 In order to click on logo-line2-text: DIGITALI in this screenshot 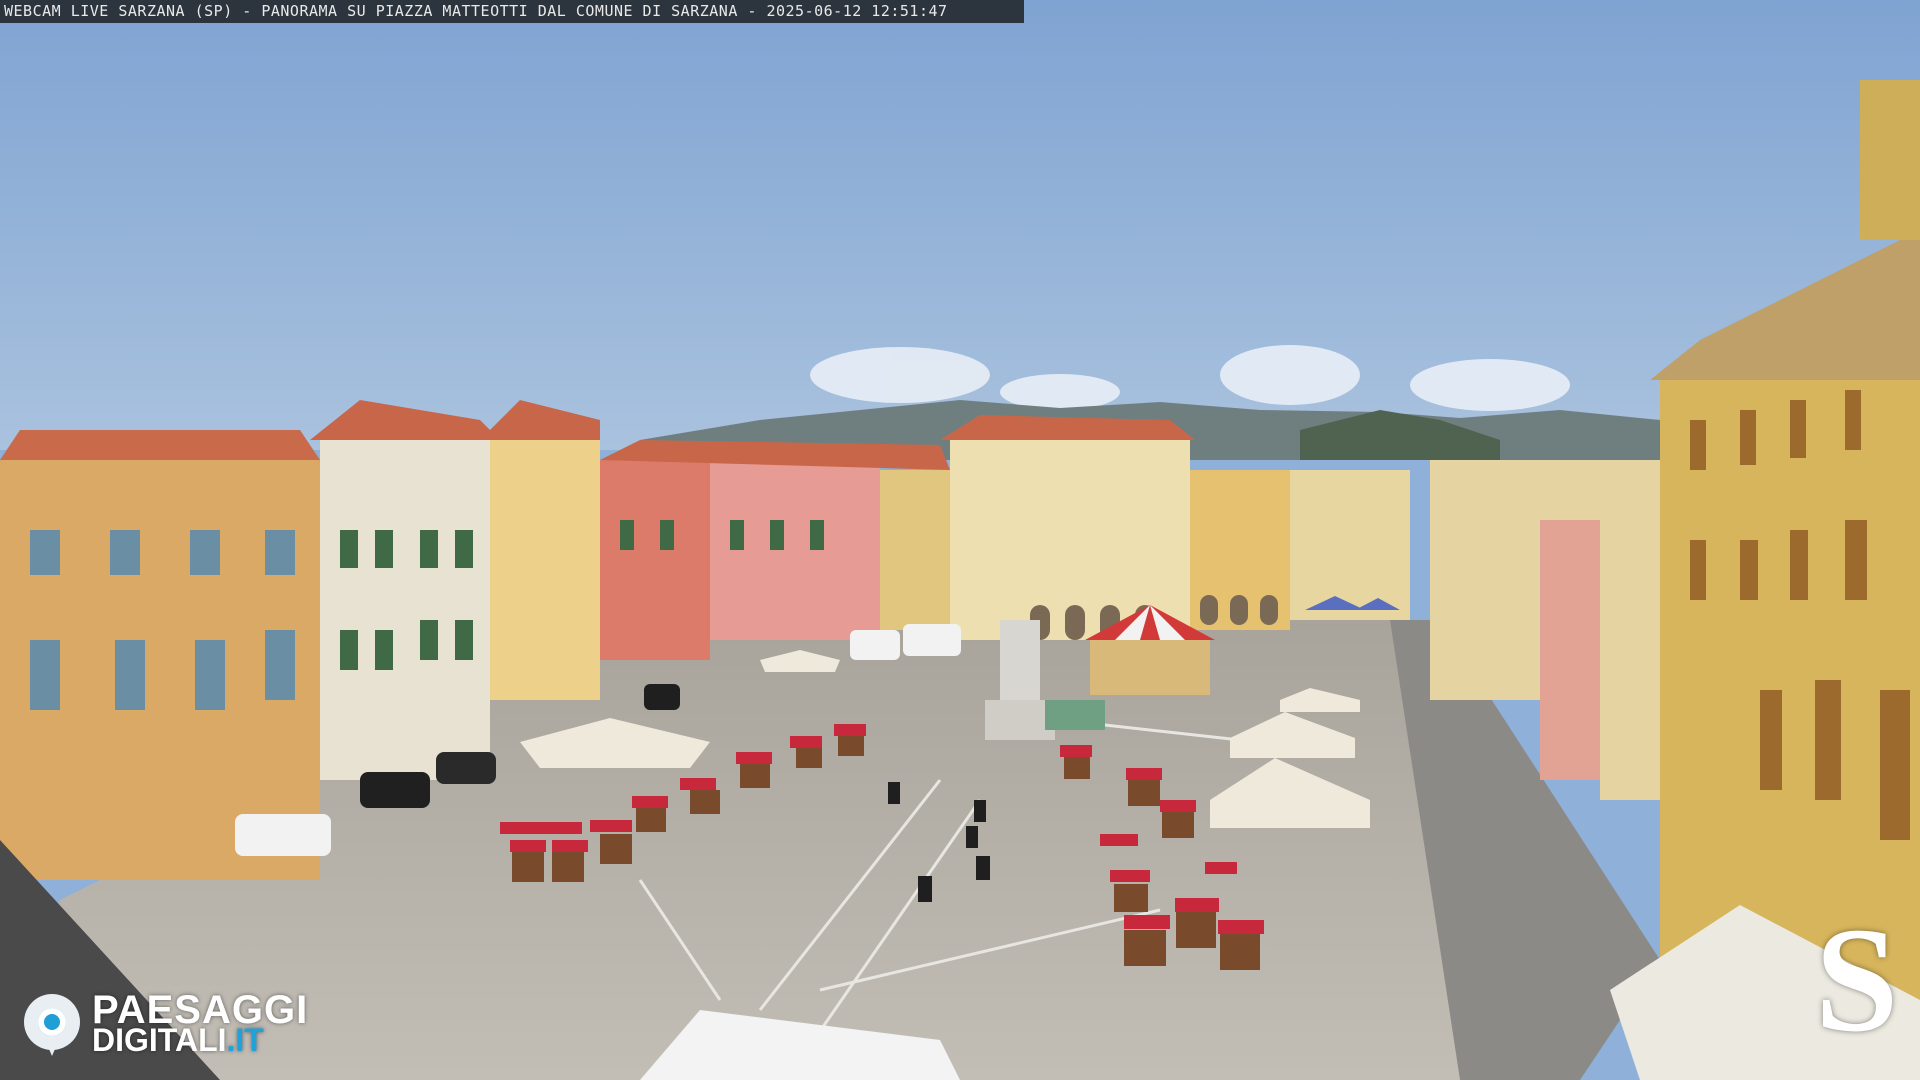, I will do `click(159, 1040)`.